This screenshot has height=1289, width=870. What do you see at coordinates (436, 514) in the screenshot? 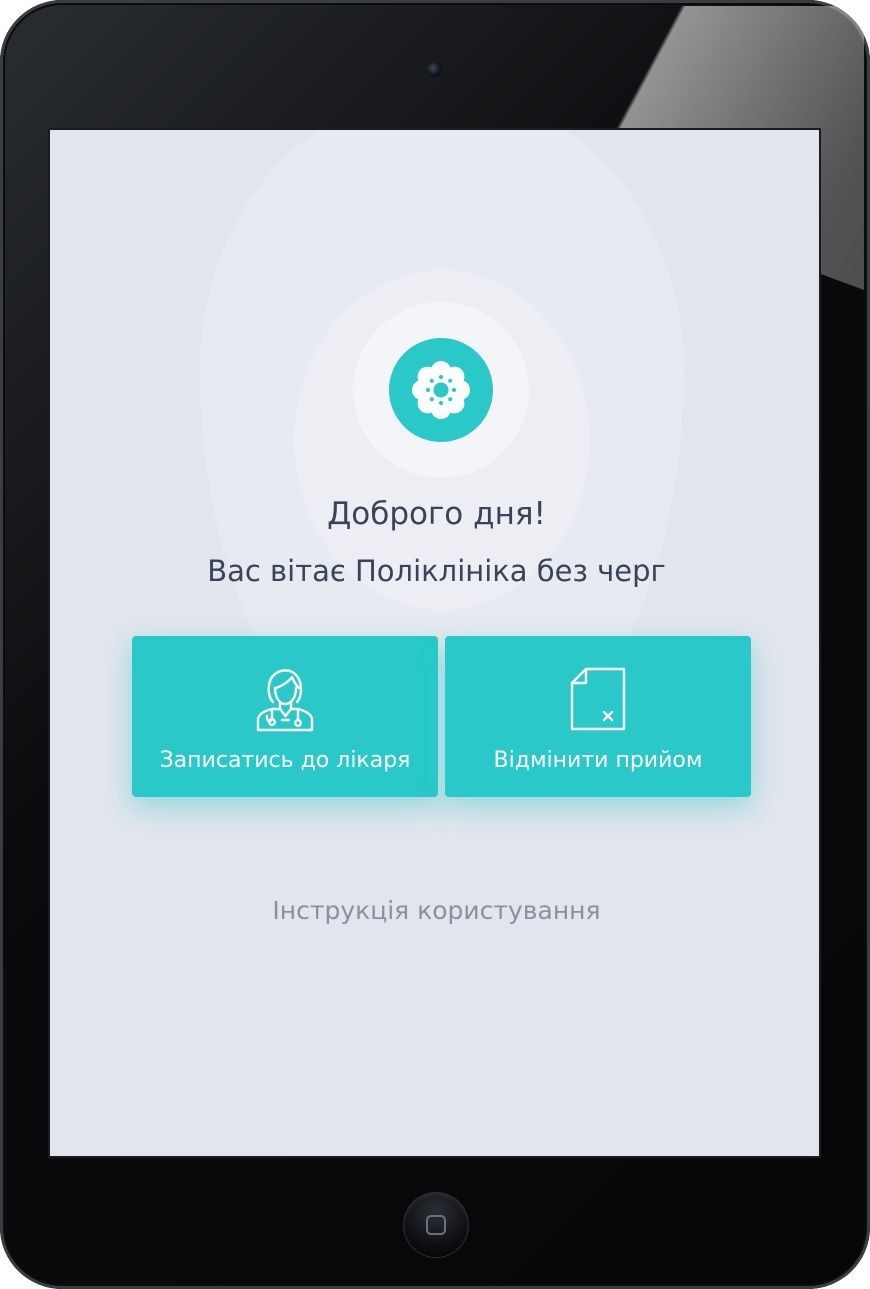
I see `greeting-title: Доброго дня!` at bounding box center [436, 514].